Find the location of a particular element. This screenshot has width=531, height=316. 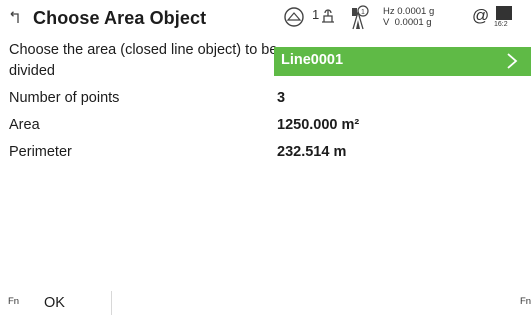

telescope-face-icon is located at coordinates (328, 15).